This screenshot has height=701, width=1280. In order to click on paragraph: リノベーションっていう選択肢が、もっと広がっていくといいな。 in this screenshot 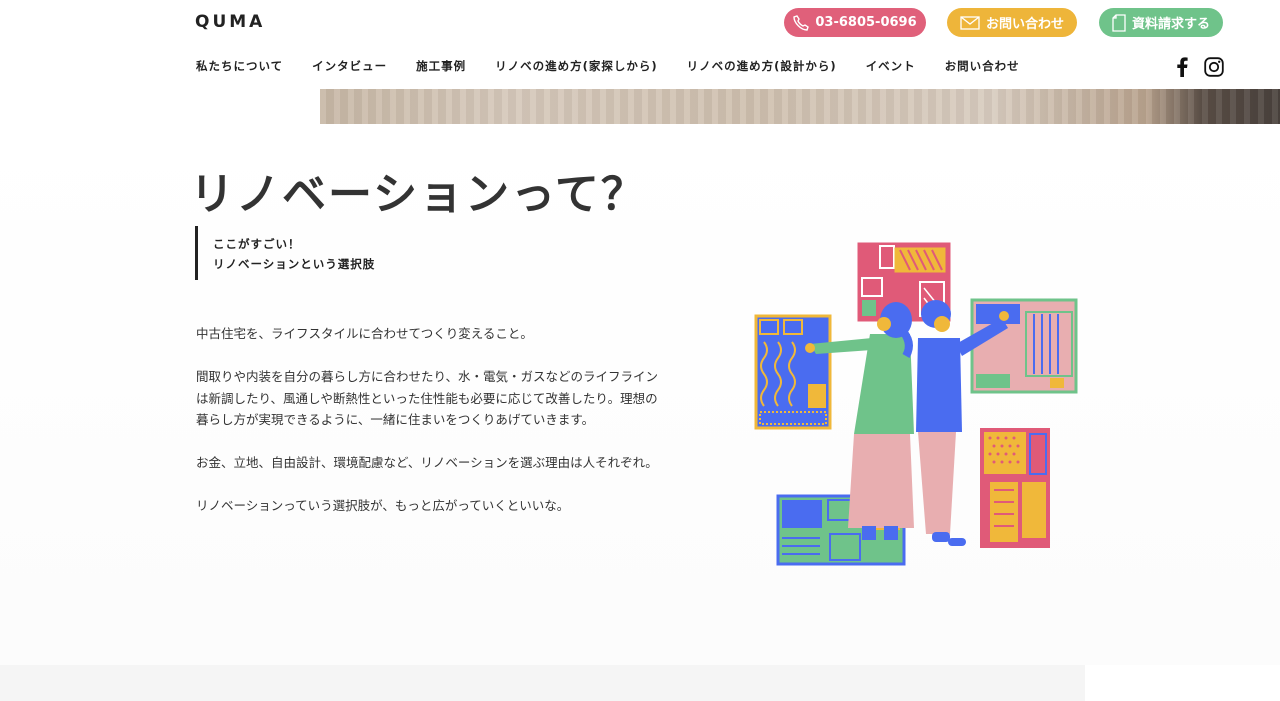, I will do `click(383, 505)`.